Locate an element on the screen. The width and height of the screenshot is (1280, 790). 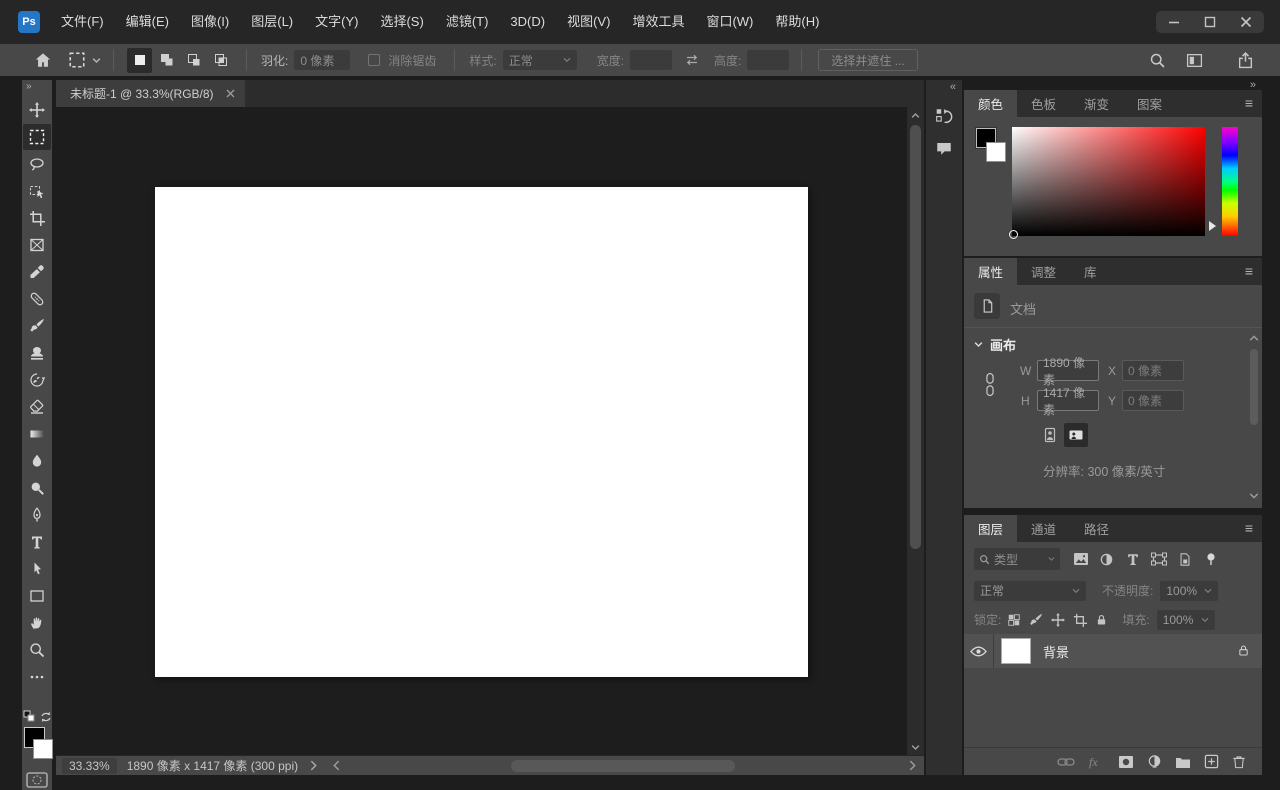
menu-filter: 滤镜(T) is located at coordinates (467, 22).